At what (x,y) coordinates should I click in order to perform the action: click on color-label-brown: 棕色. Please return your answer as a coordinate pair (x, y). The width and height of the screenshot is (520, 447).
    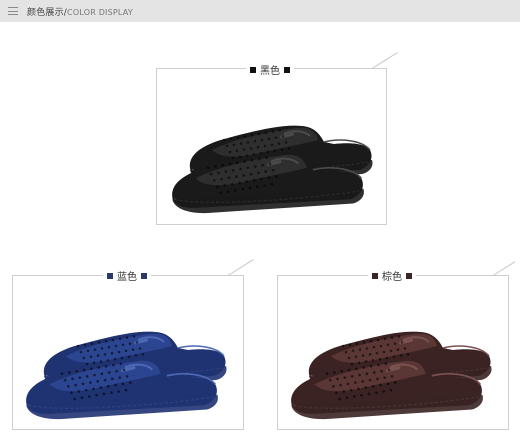
    Looking at the image, I should click on (392, 275).